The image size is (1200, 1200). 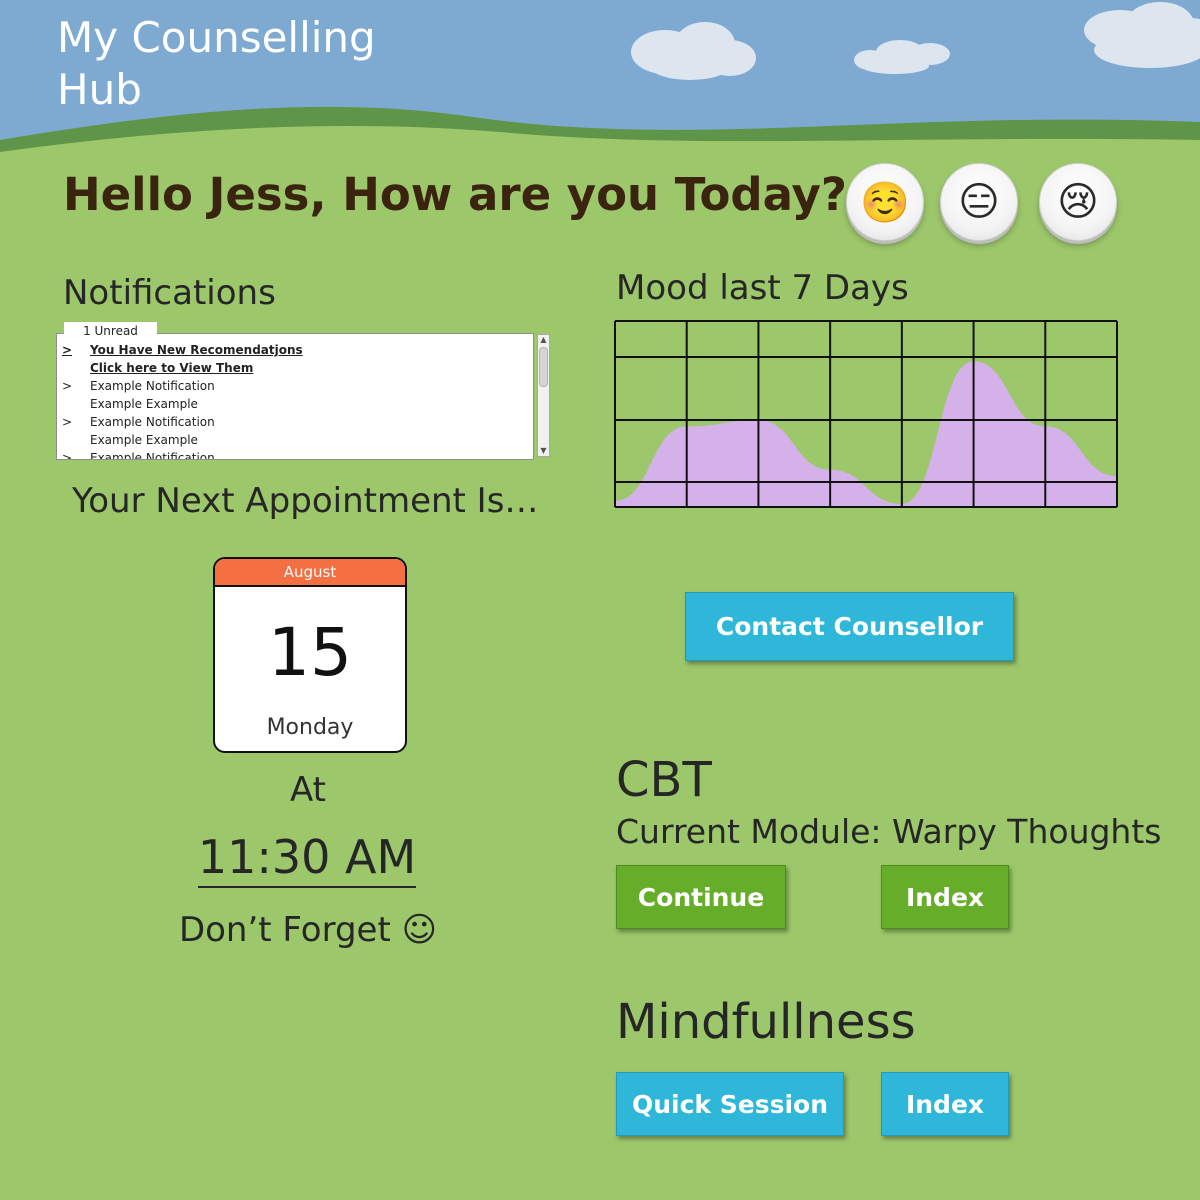 What do you see at coordinates (762, 288) in the screenshot?
I see `mood-chart-title: Mood last 7 Days` at bounding box center [762, 288].